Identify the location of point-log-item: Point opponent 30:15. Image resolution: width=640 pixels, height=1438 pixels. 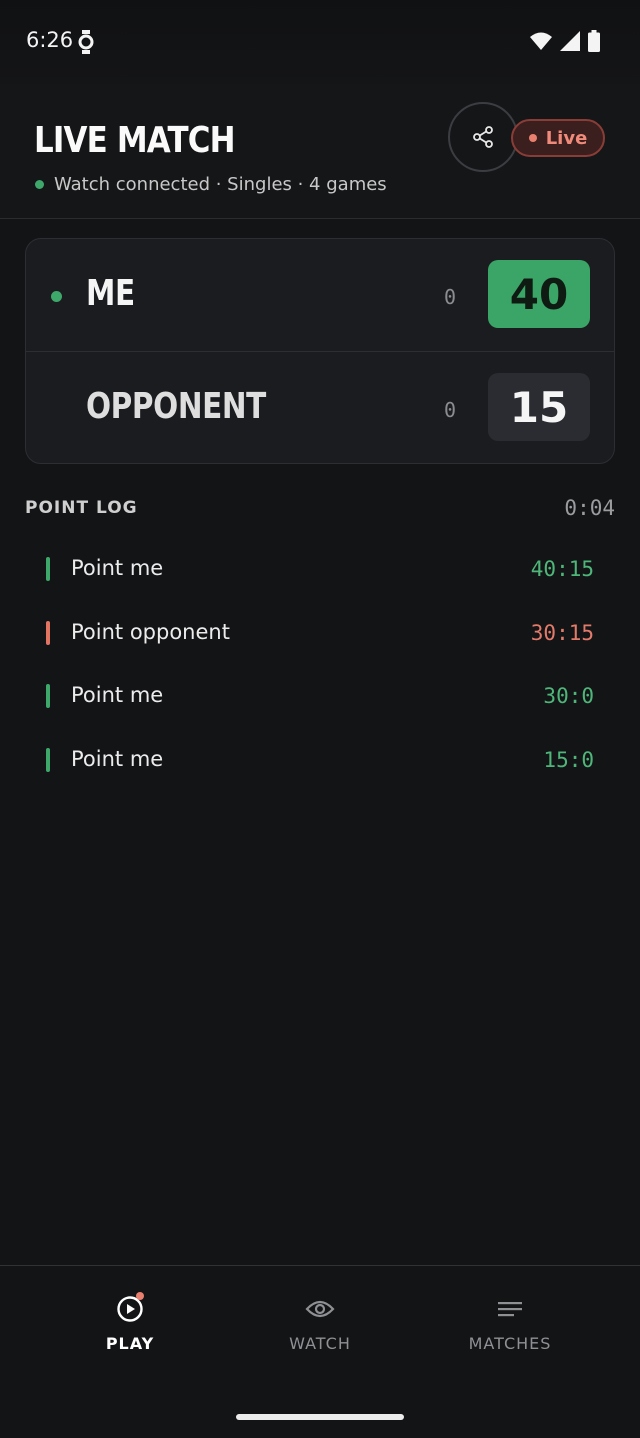
(320, 633).